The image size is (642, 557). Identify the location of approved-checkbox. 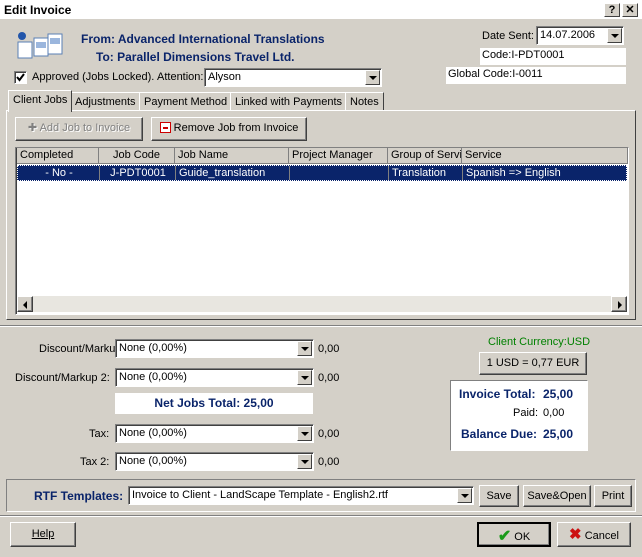
(20, 77).